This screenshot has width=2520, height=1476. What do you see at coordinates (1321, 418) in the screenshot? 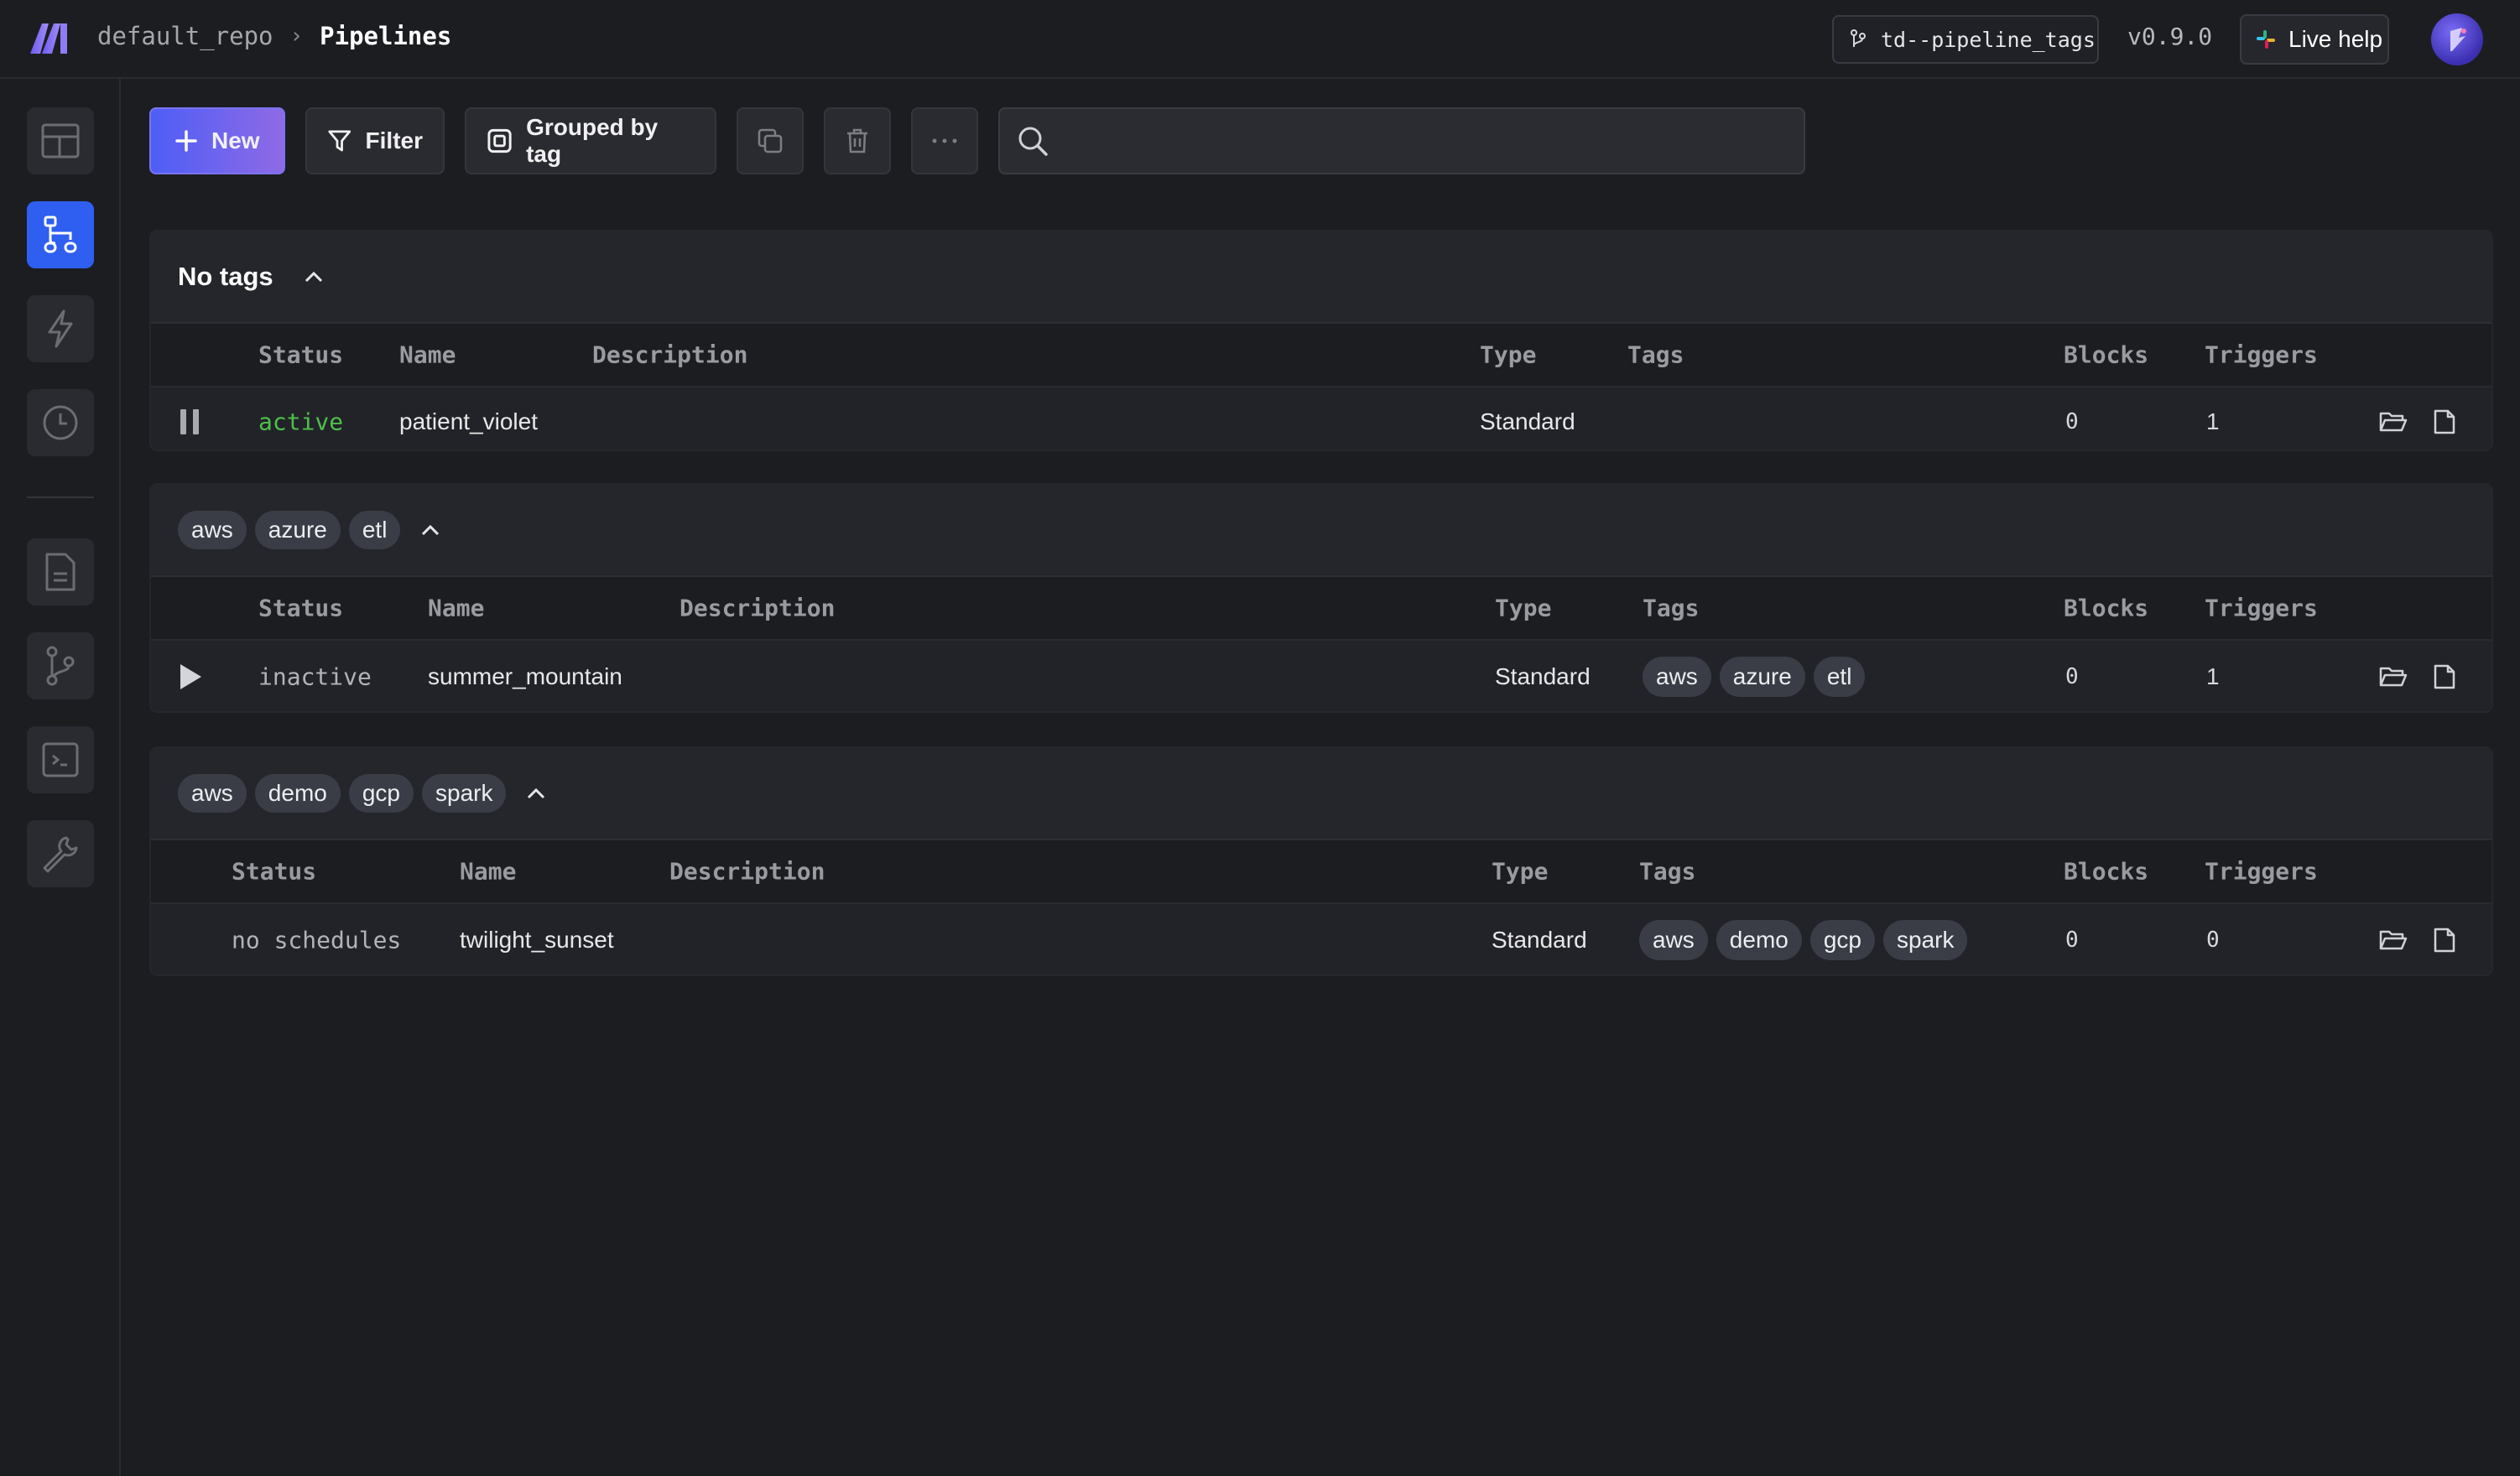
I see `table-row: active patient_violet Standard 0 1` at bounding box center [1321, 418].